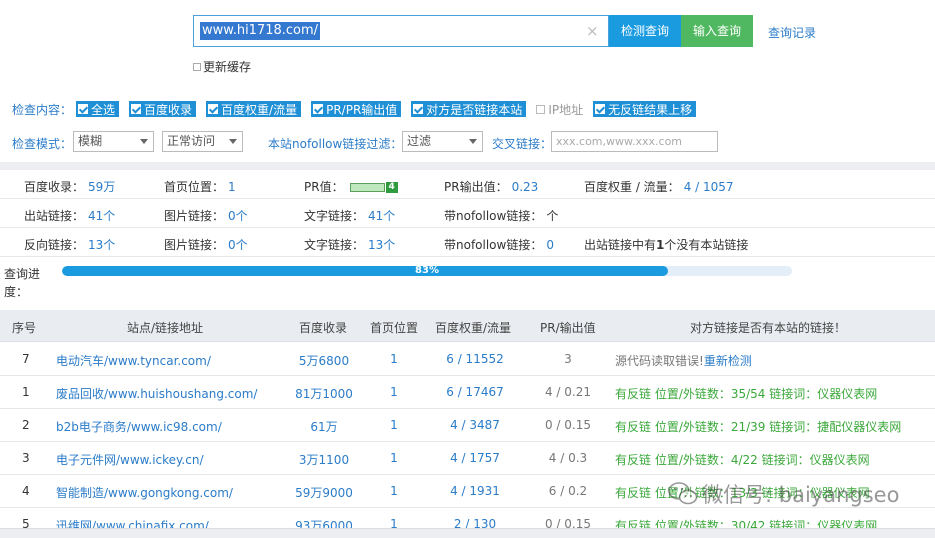  What do you see at coordinates (442, 141) in the screenshot?
I see `nofollow-filter-select: 过滤` at bounding box center [442, 141].